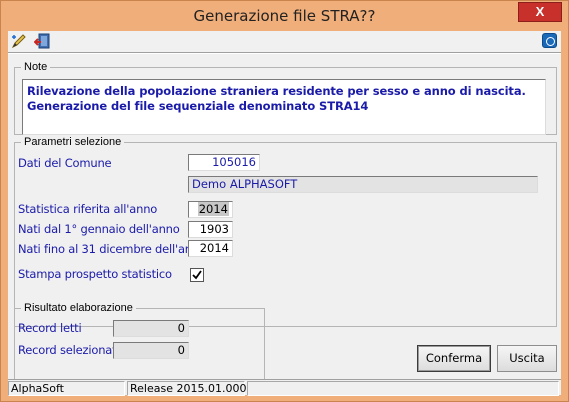  I want to click on status-app: AlphaSoft, so click(66, 388).